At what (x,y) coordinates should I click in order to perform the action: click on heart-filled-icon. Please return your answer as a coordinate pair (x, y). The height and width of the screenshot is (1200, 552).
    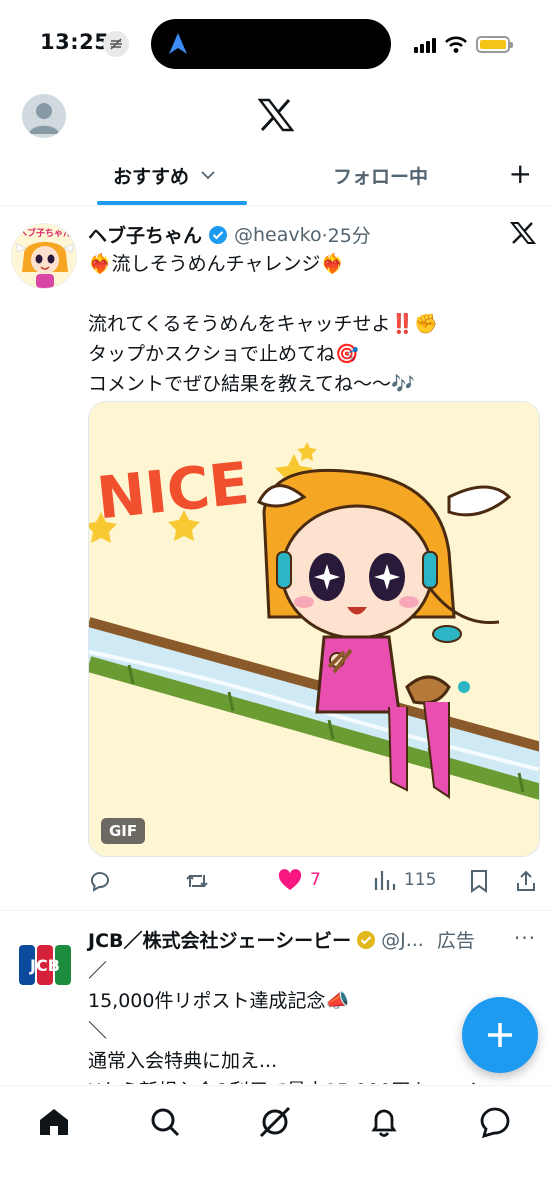
    Looking at the image, I should click on (290, 879).